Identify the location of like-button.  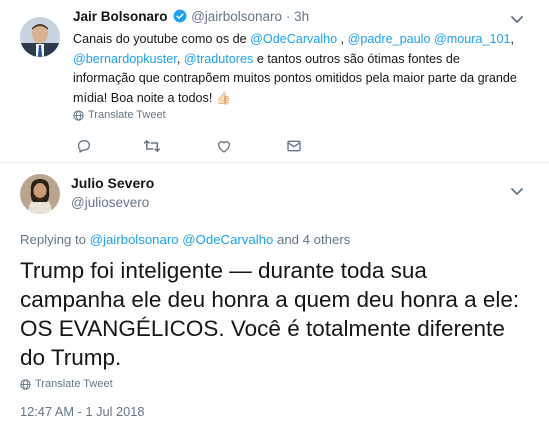
(224, 148).